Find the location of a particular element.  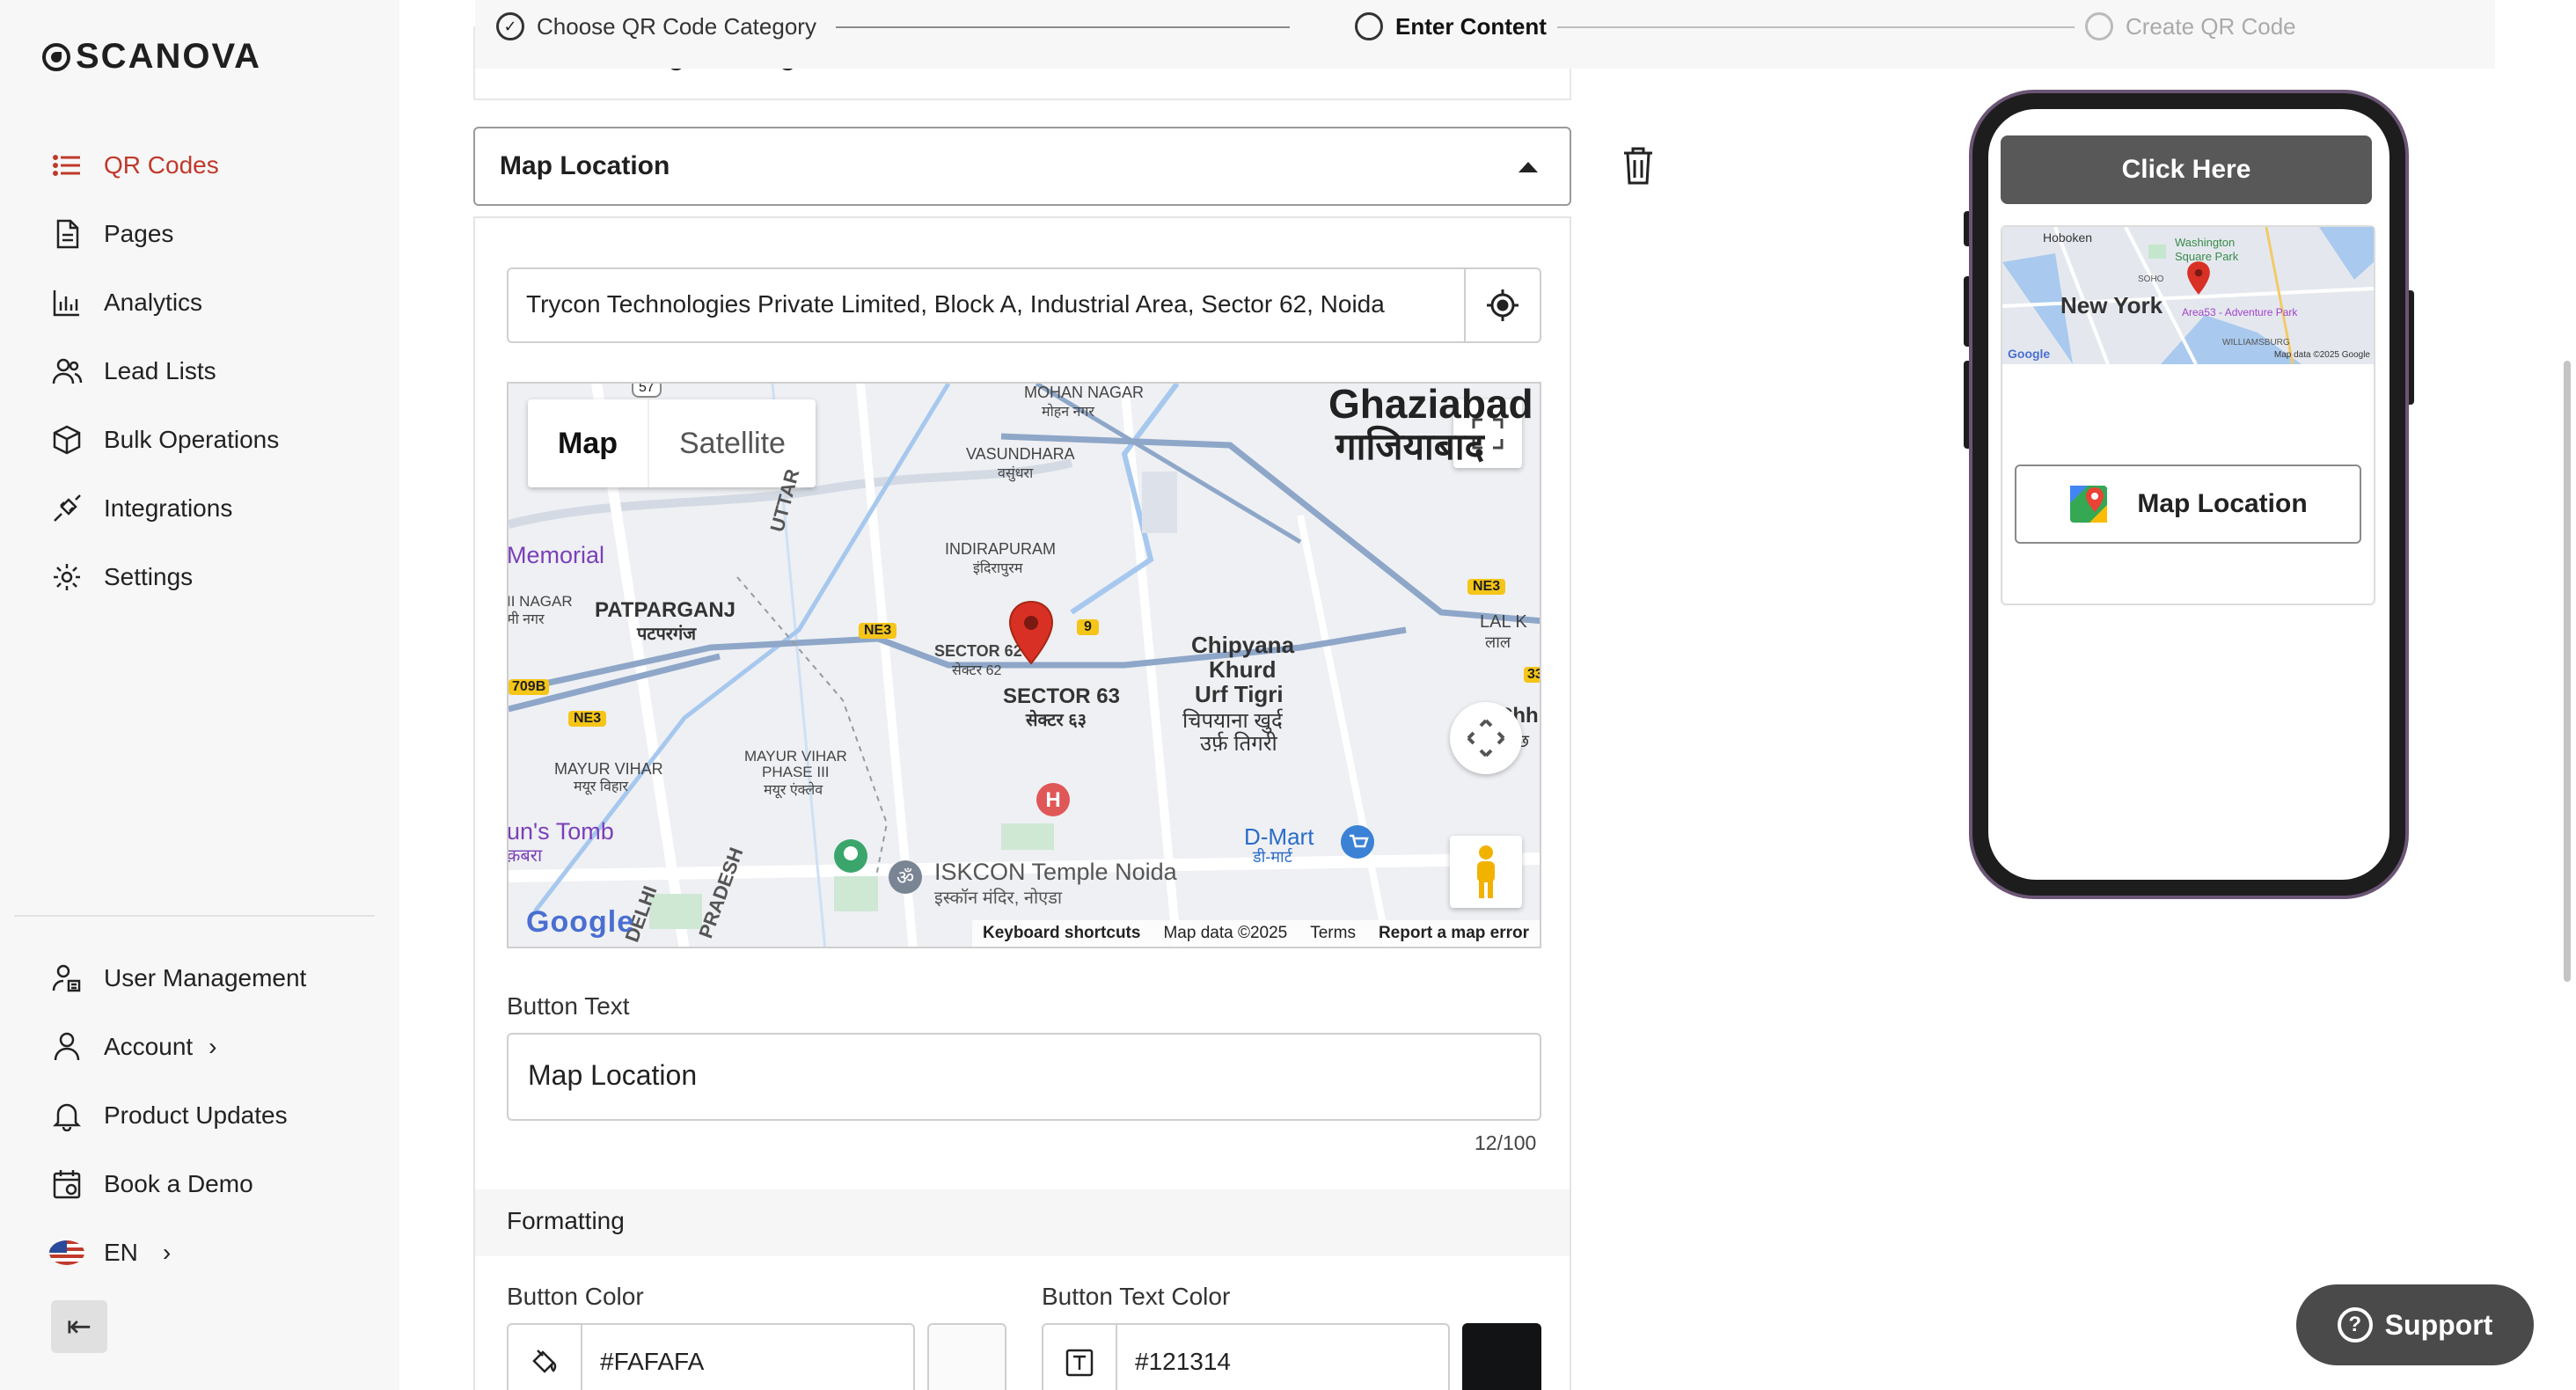

preview-map-button-label: Map Location is located at coordinates (2222, 503).